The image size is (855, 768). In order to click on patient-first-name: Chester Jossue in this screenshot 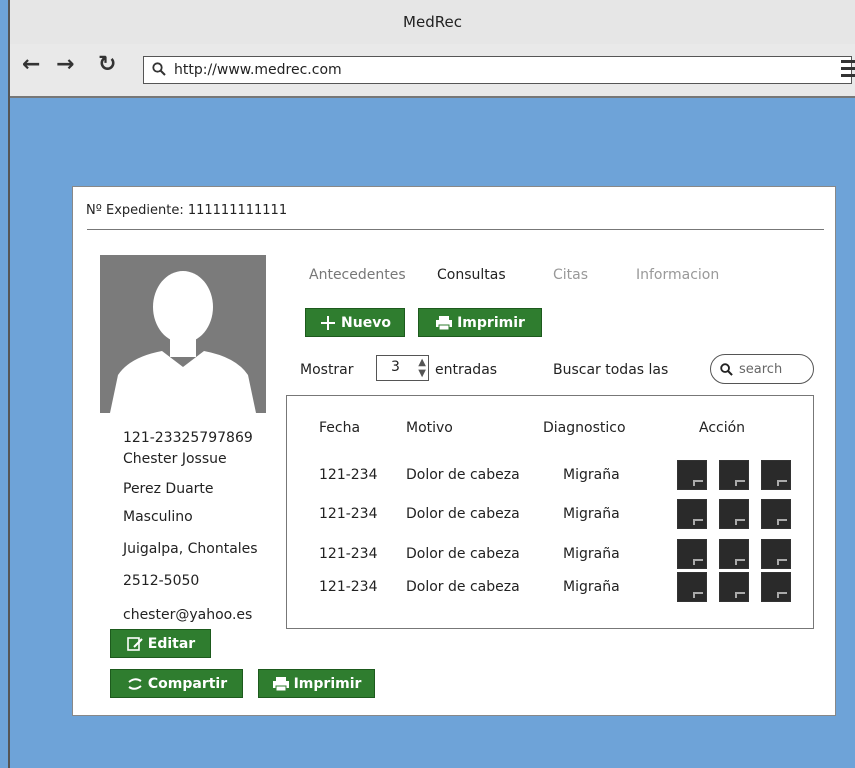, I will do `click(175, 459)`.